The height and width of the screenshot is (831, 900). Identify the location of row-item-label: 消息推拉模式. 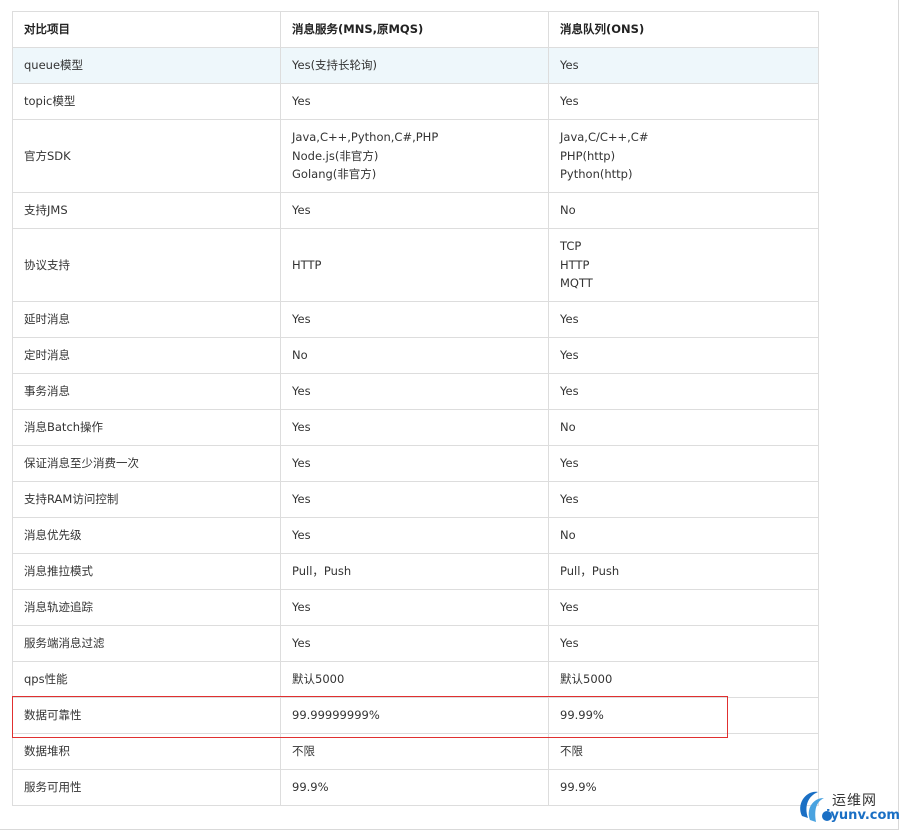
(146, 571).